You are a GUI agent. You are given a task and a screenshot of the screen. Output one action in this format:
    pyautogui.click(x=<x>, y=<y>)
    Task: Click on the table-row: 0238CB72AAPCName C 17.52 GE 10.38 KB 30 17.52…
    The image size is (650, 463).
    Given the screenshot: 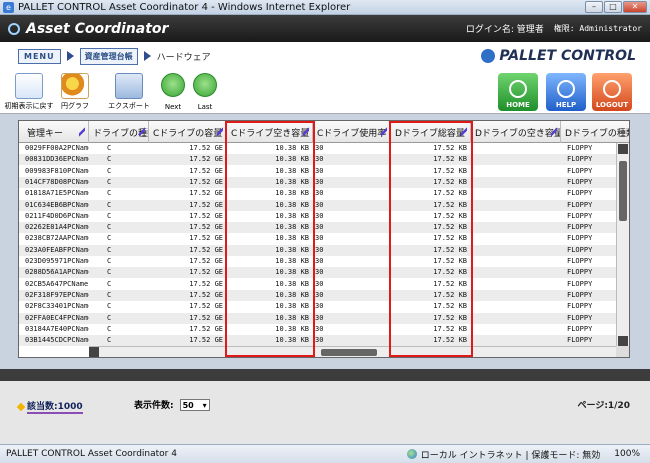 What is the action you would take?
    pyautogui.click(x=318, y=238)
    